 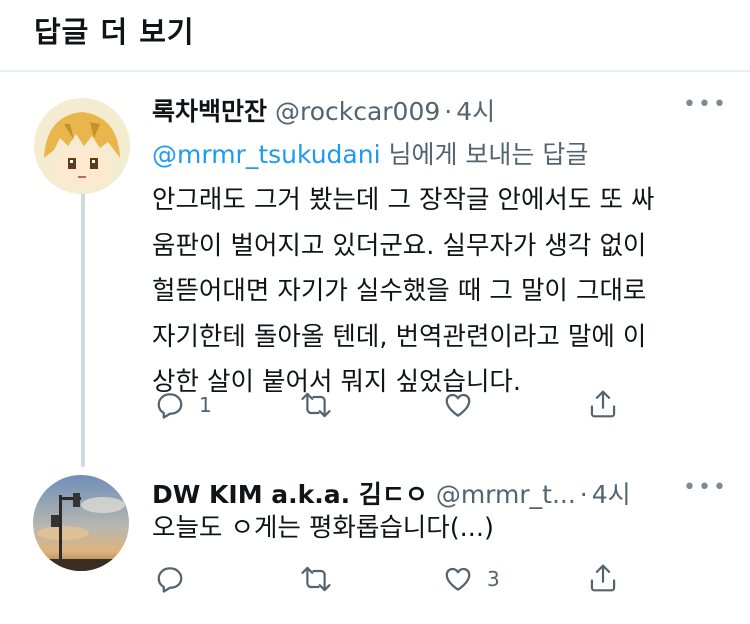 What do you see at coordinates (83, 324) in the screenshot?
I see `thread-connector-line` at bounding box center [83, 324].